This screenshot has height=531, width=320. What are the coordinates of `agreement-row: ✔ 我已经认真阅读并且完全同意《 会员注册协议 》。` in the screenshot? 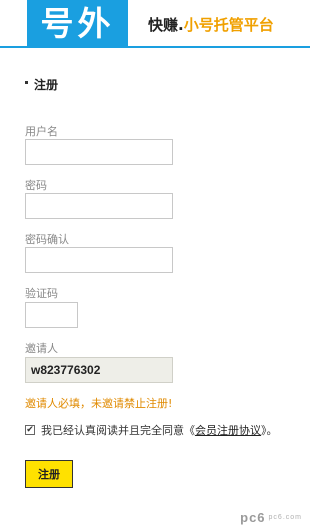 It's located at (151, 430).